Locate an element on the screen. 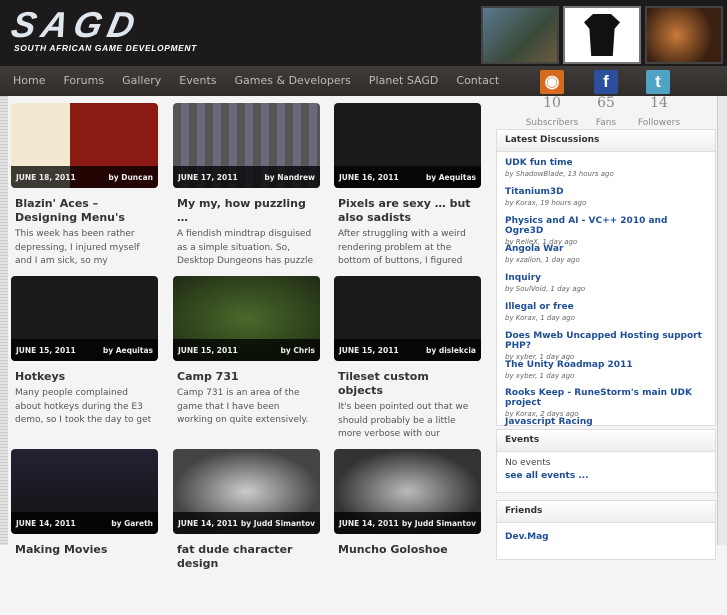 The image size is (727, 615). post-image: JUNE 15, 2011 by Aequitas is located at coordinates (84, 318).